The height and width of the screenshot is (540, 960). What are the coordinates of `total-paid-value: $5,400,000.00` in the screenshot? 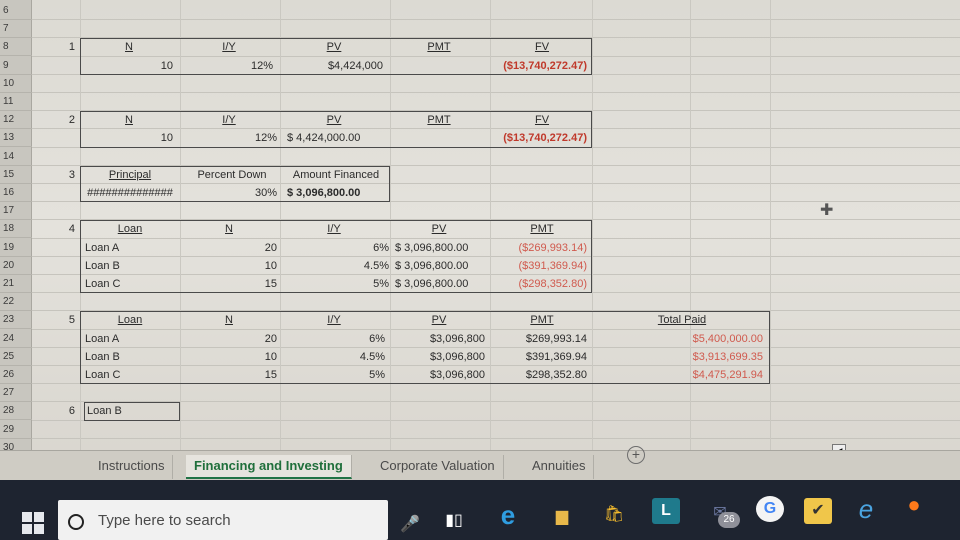 It's located at (727, 338).